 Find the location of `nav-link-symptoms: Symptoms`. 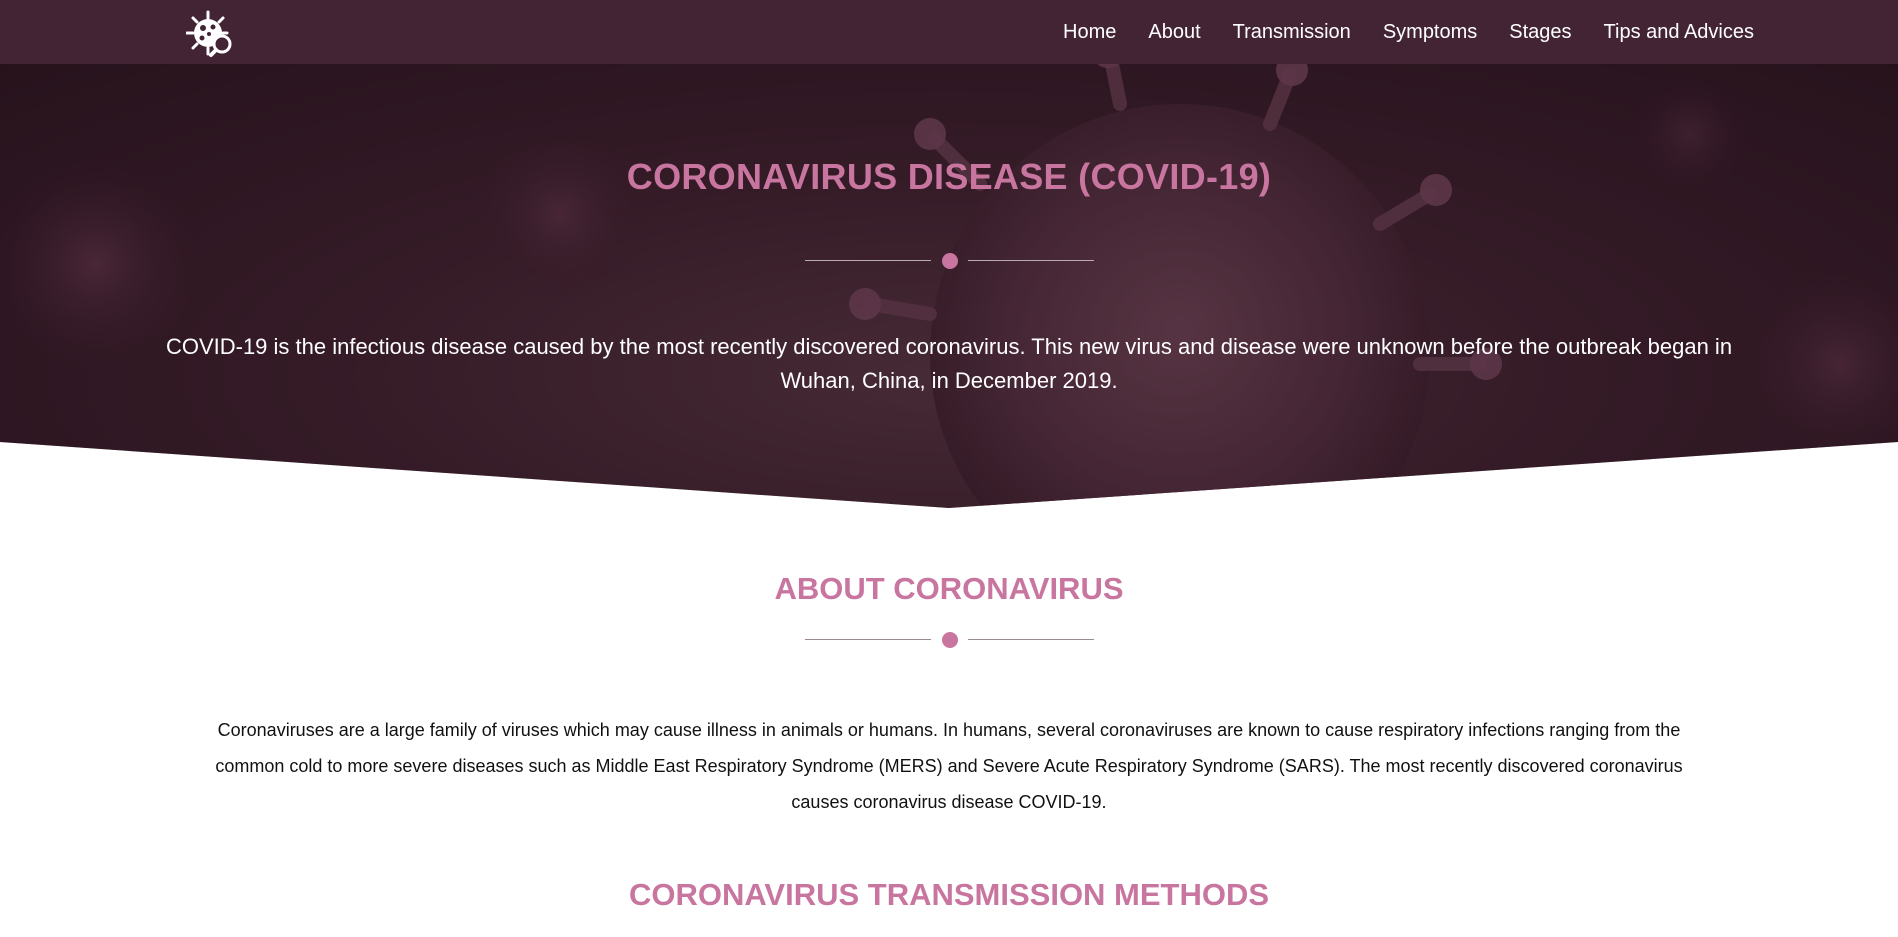

nav-link-symptoms: Symptoms is located at coordinates (1430, 32).